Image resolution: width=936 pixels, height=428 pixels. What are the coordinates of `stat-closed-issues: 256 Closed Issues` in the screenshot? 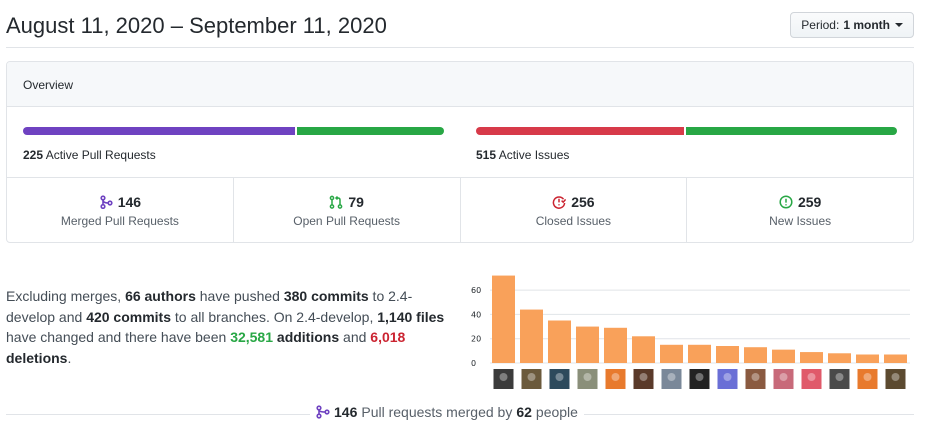 It's located at (574, 210).